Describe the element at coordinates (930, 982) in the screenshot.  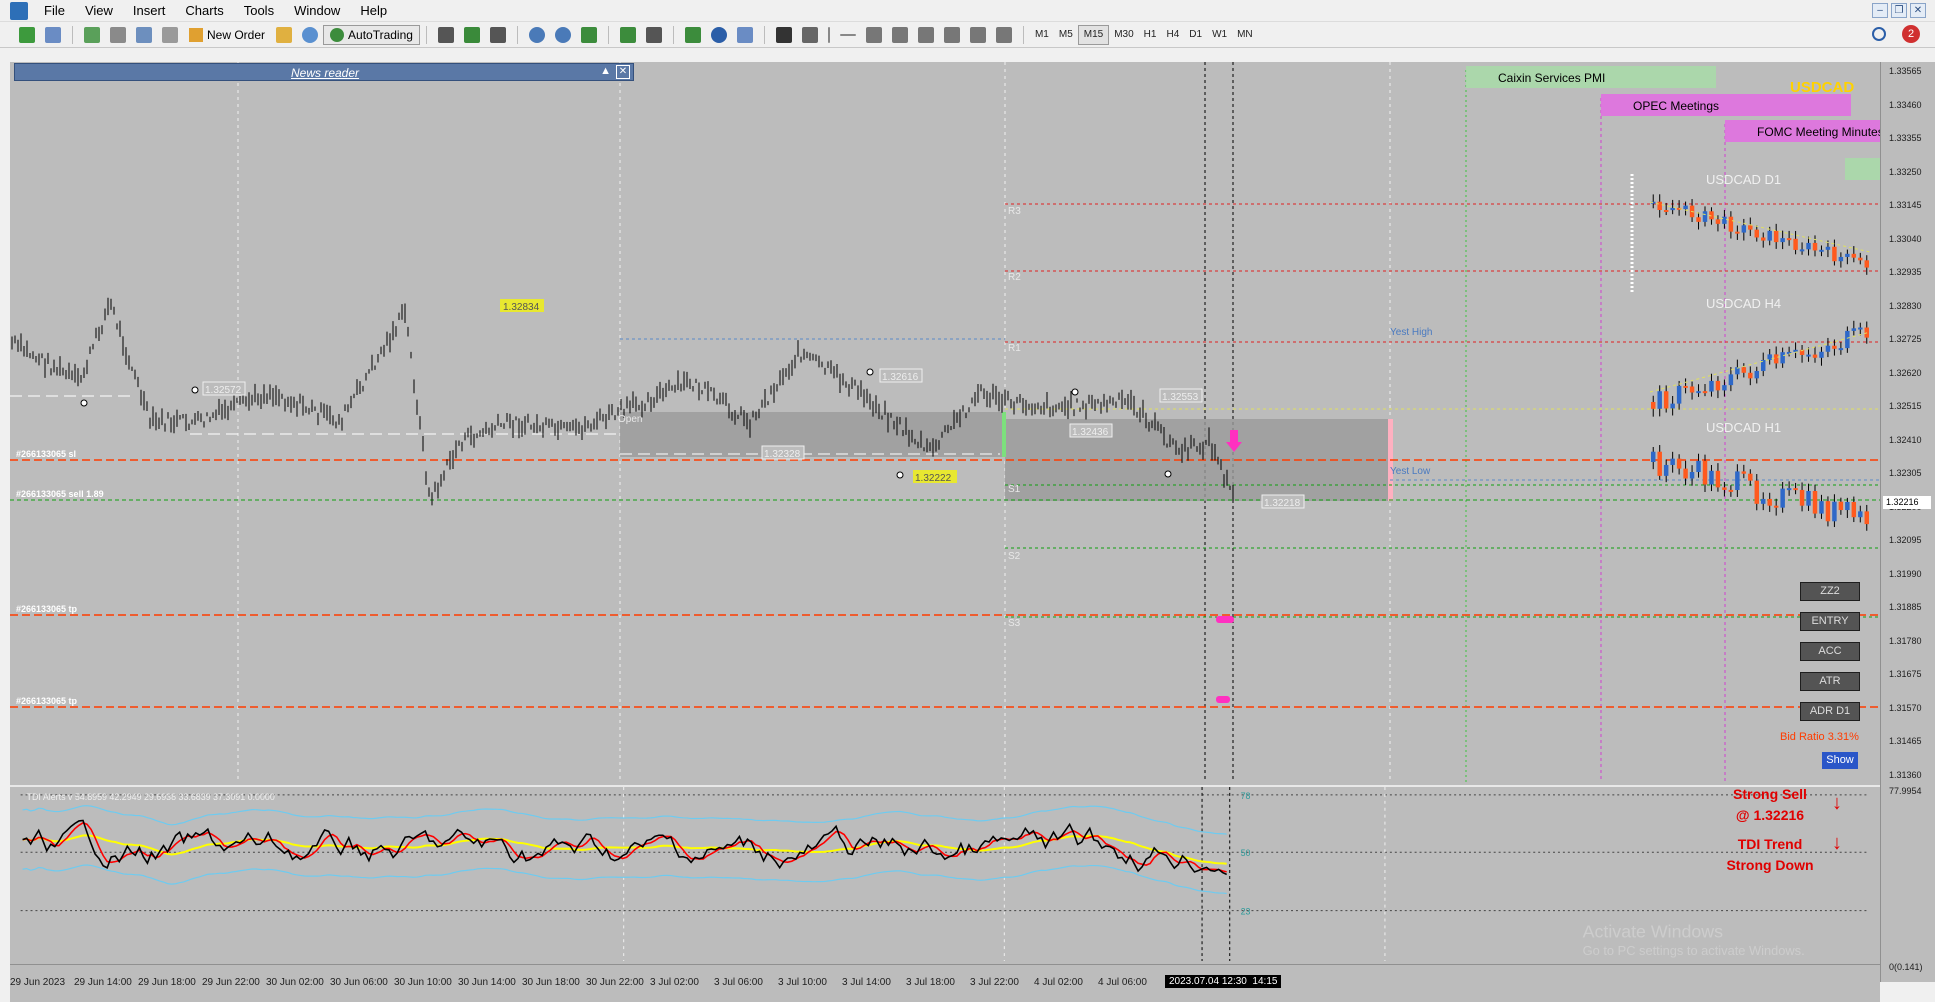
I see `time-axis-label: 3 Jul 18:00` at that location.